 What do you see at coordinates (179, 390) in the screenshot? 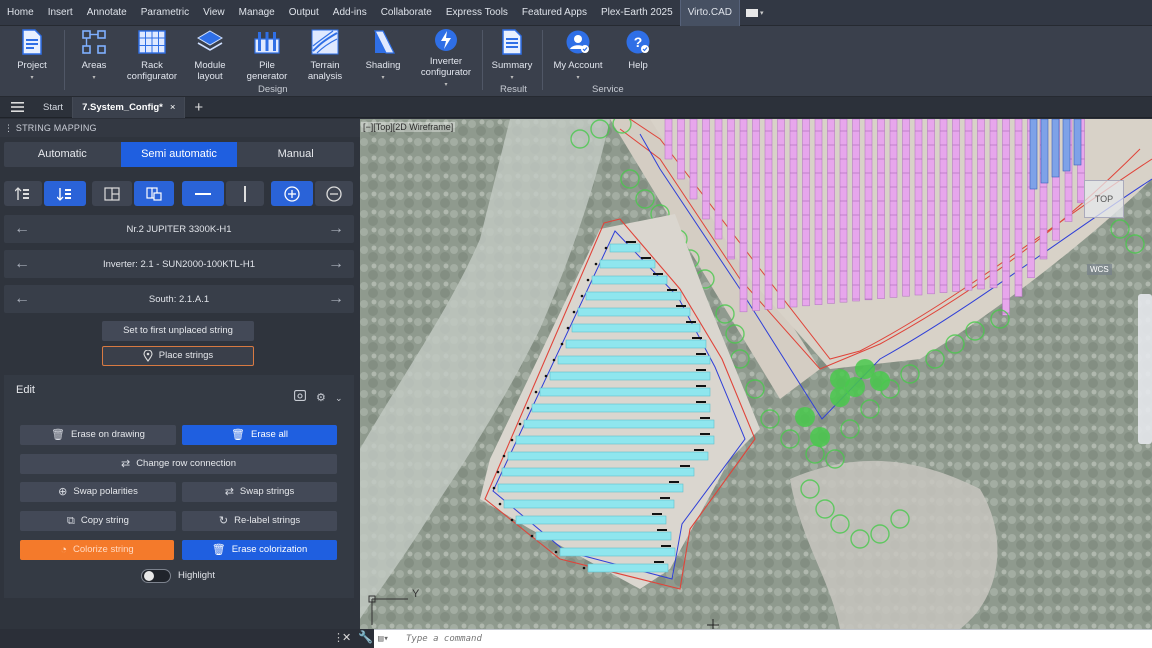
I see `edit-header: Edit ⚙ ⌄` at bounding box center [179, 390].